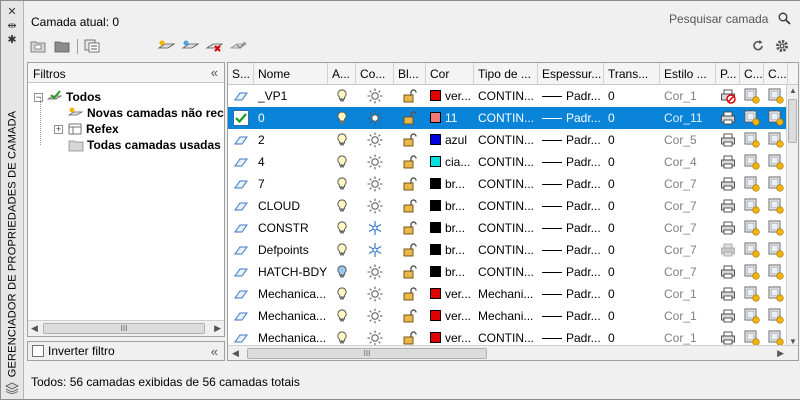  I want to click on layer-row: CONSTR br... CONTIN... Padr... 0 Cor_7, so click(508, 228).